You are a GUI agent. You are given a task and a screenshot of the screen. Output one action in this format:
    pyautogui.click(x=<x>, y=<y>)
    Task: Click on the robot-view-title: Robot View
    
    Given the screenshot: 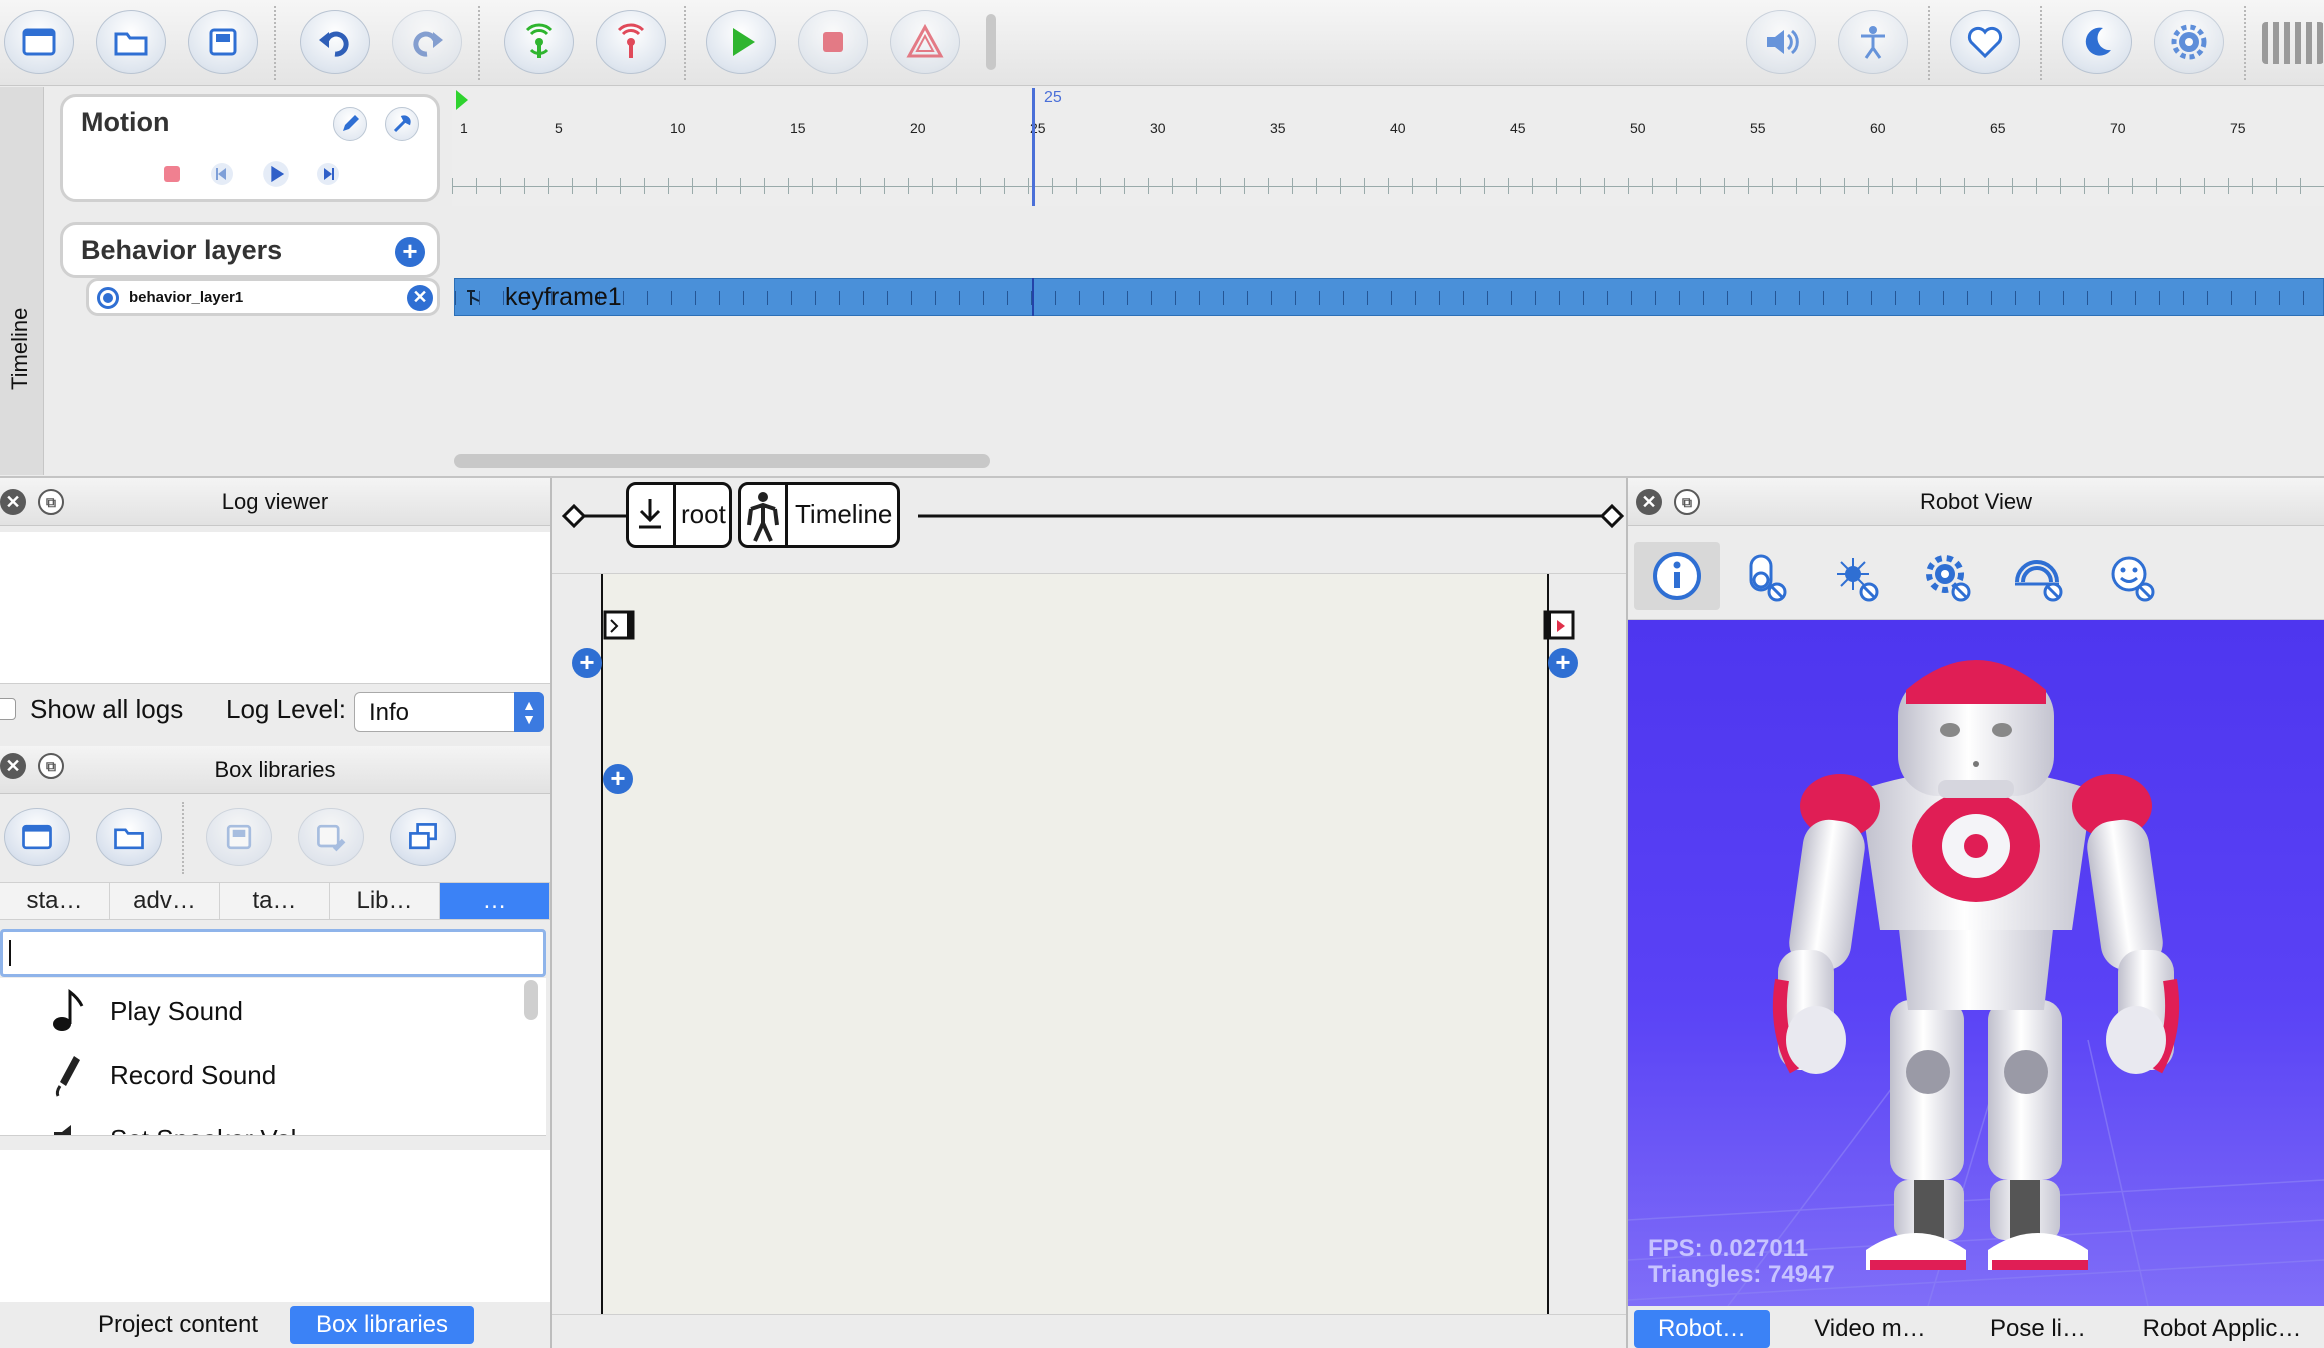 What is the action you would take?
    pyautogui.click(x=1976, y=501)
    